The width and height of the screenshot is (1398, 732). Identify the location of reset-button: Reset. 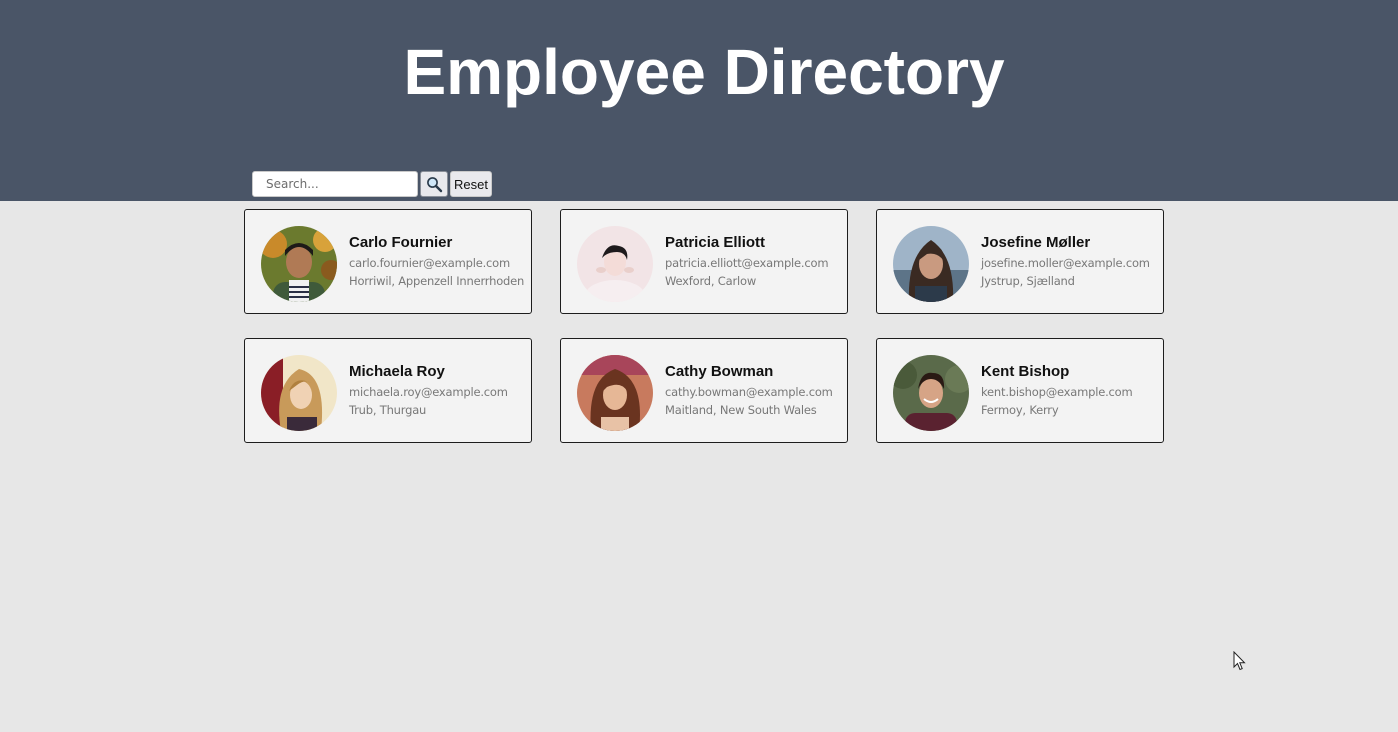
(471, 184).